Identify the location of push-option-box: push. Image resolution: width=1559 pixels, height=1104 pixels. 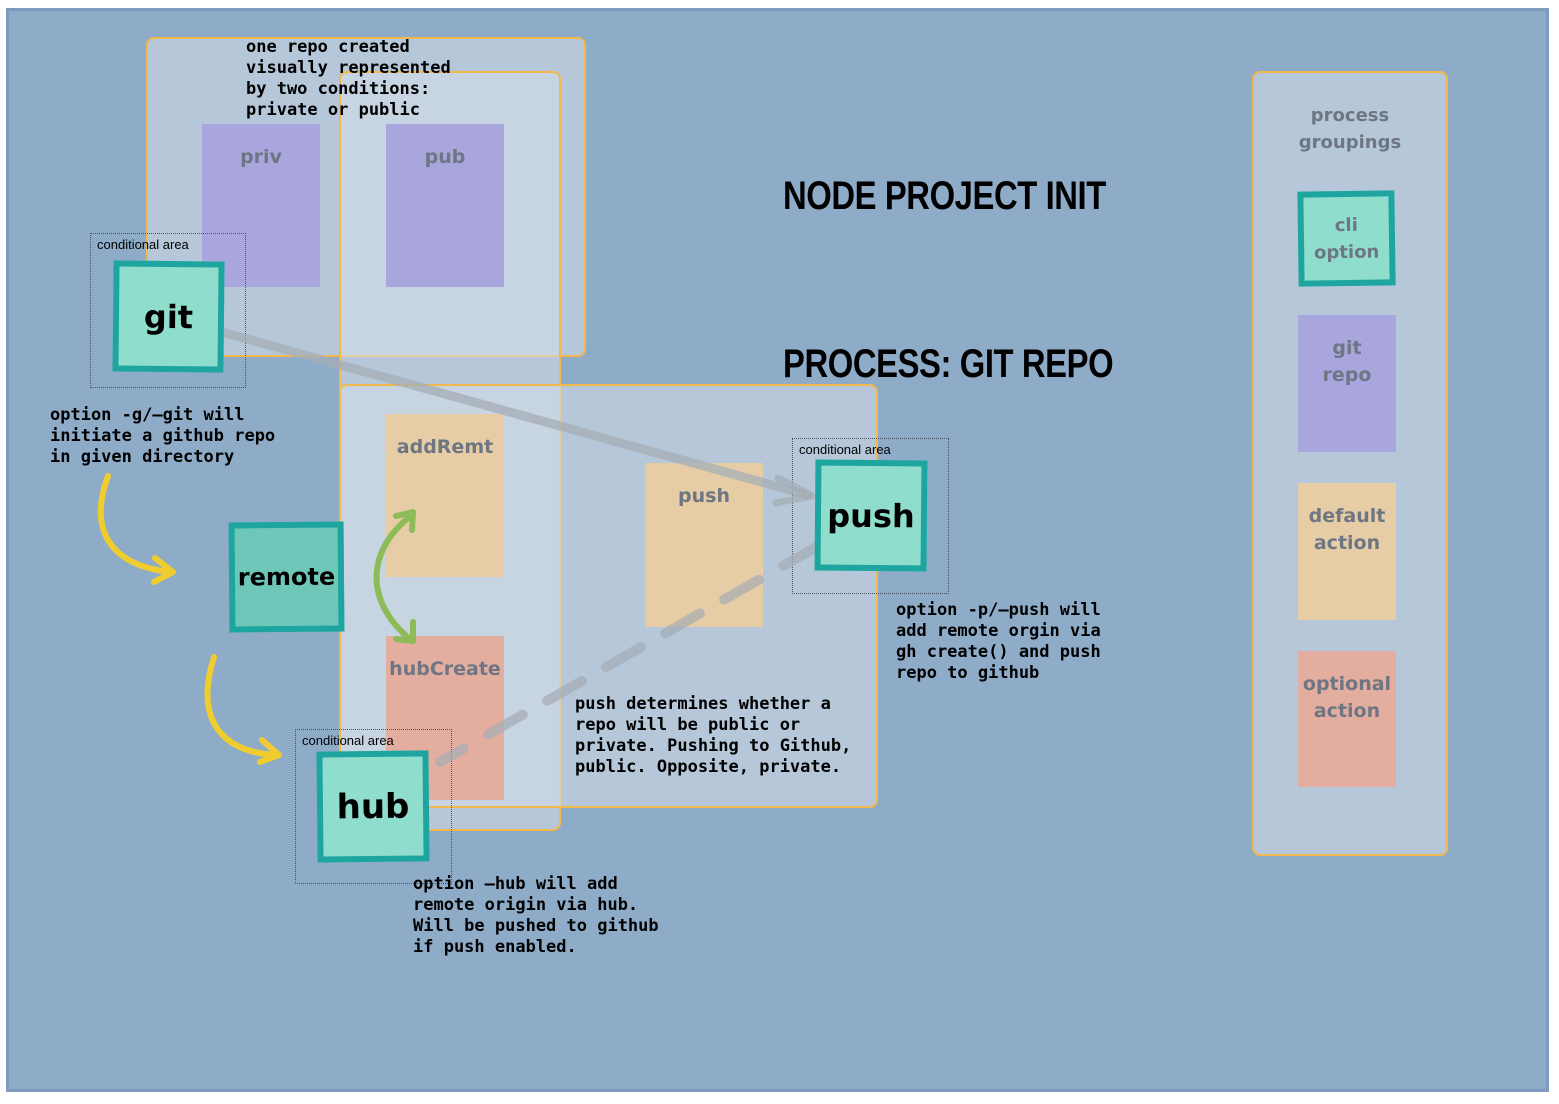
(871, 515).